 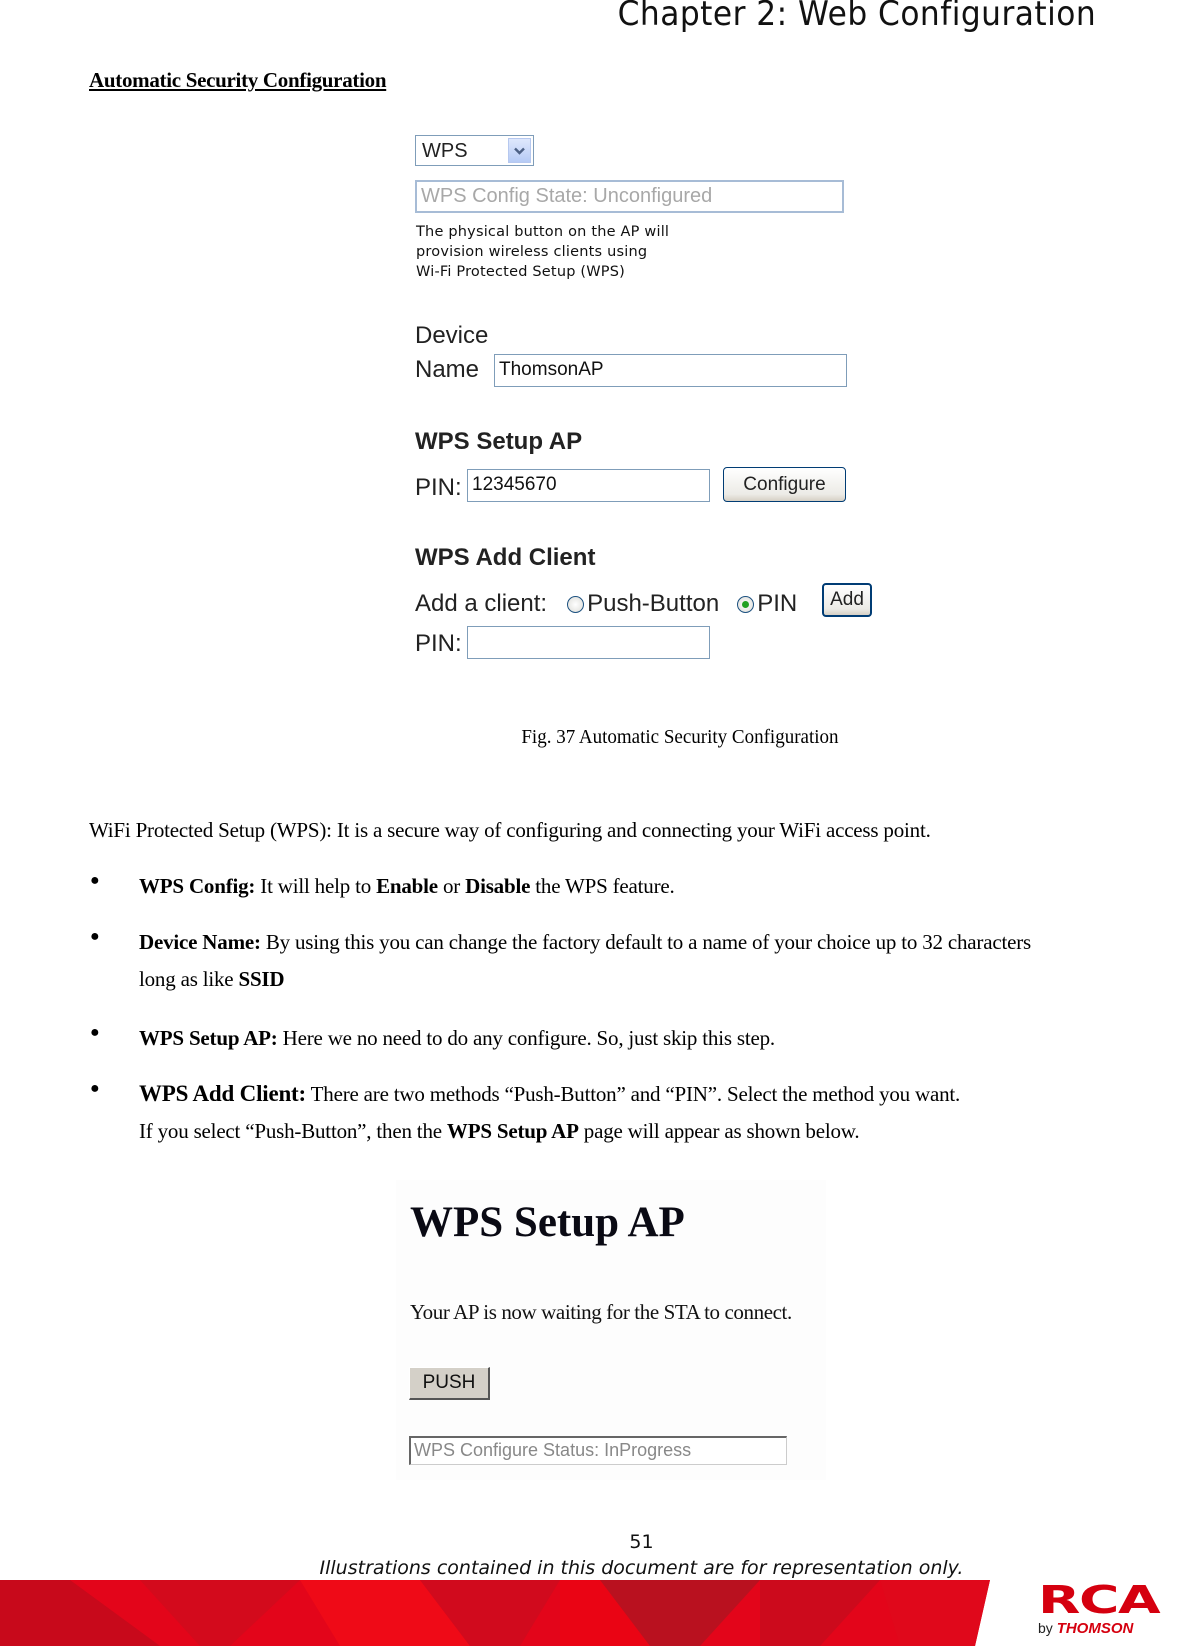 What do you see at coordinates (438, 487) in the screenshot?
I see `setup-ap-pin-label: PIN:` at bounding box center [438, 487].